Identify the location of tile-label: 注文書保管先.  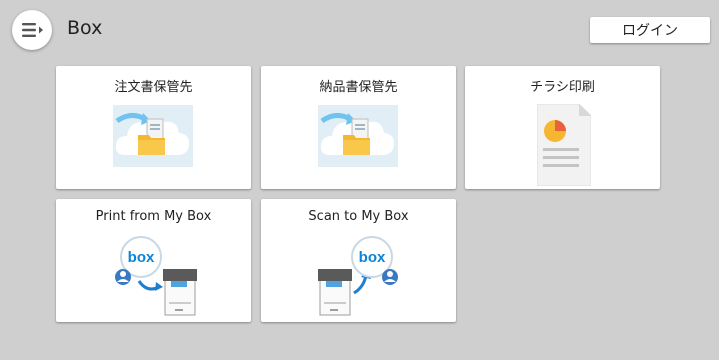
(153, 87).